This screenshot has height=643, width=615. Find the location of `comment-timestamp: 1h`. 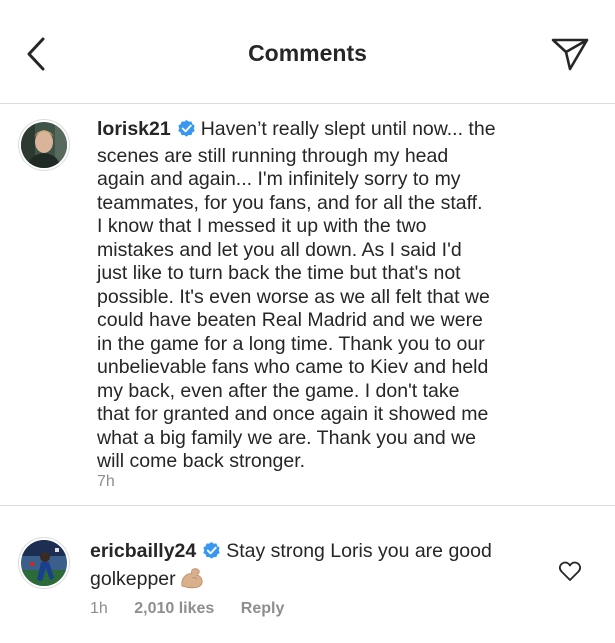

comment-timestamp: 1h is located at coordinates (99, 608).